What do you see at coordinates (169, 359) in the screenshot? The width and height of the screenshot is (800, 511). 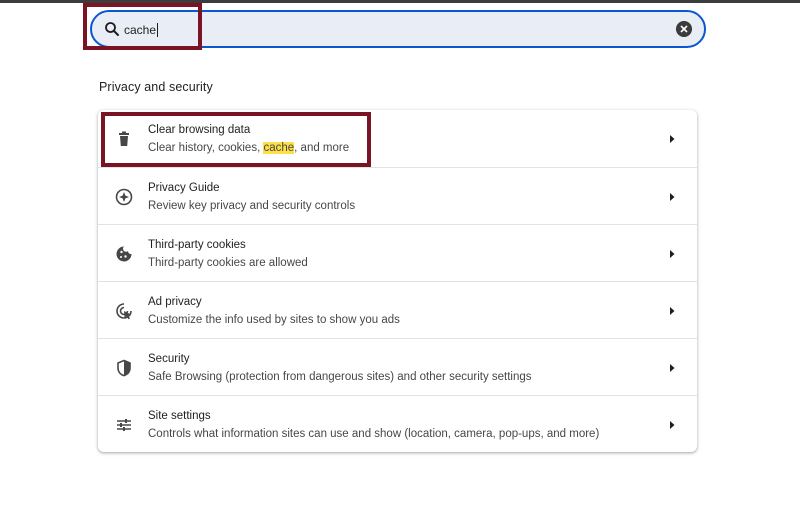 I see `row-title: Security` at bounding box center [169, 359].